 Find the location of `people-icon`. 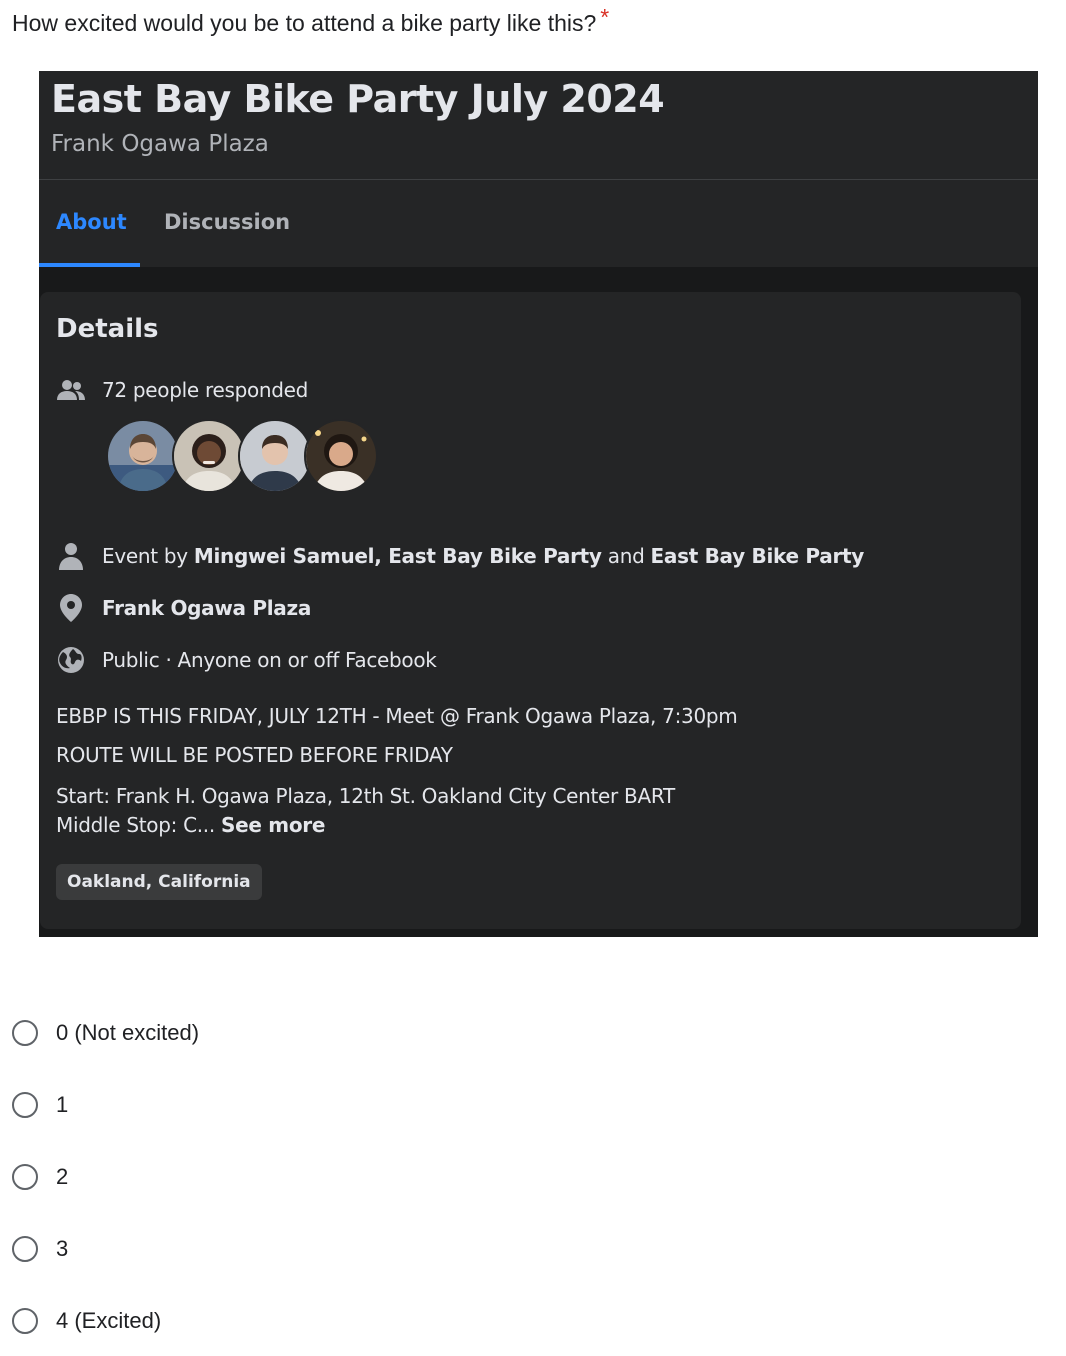

people-icon is located at coordinates (71, 390).